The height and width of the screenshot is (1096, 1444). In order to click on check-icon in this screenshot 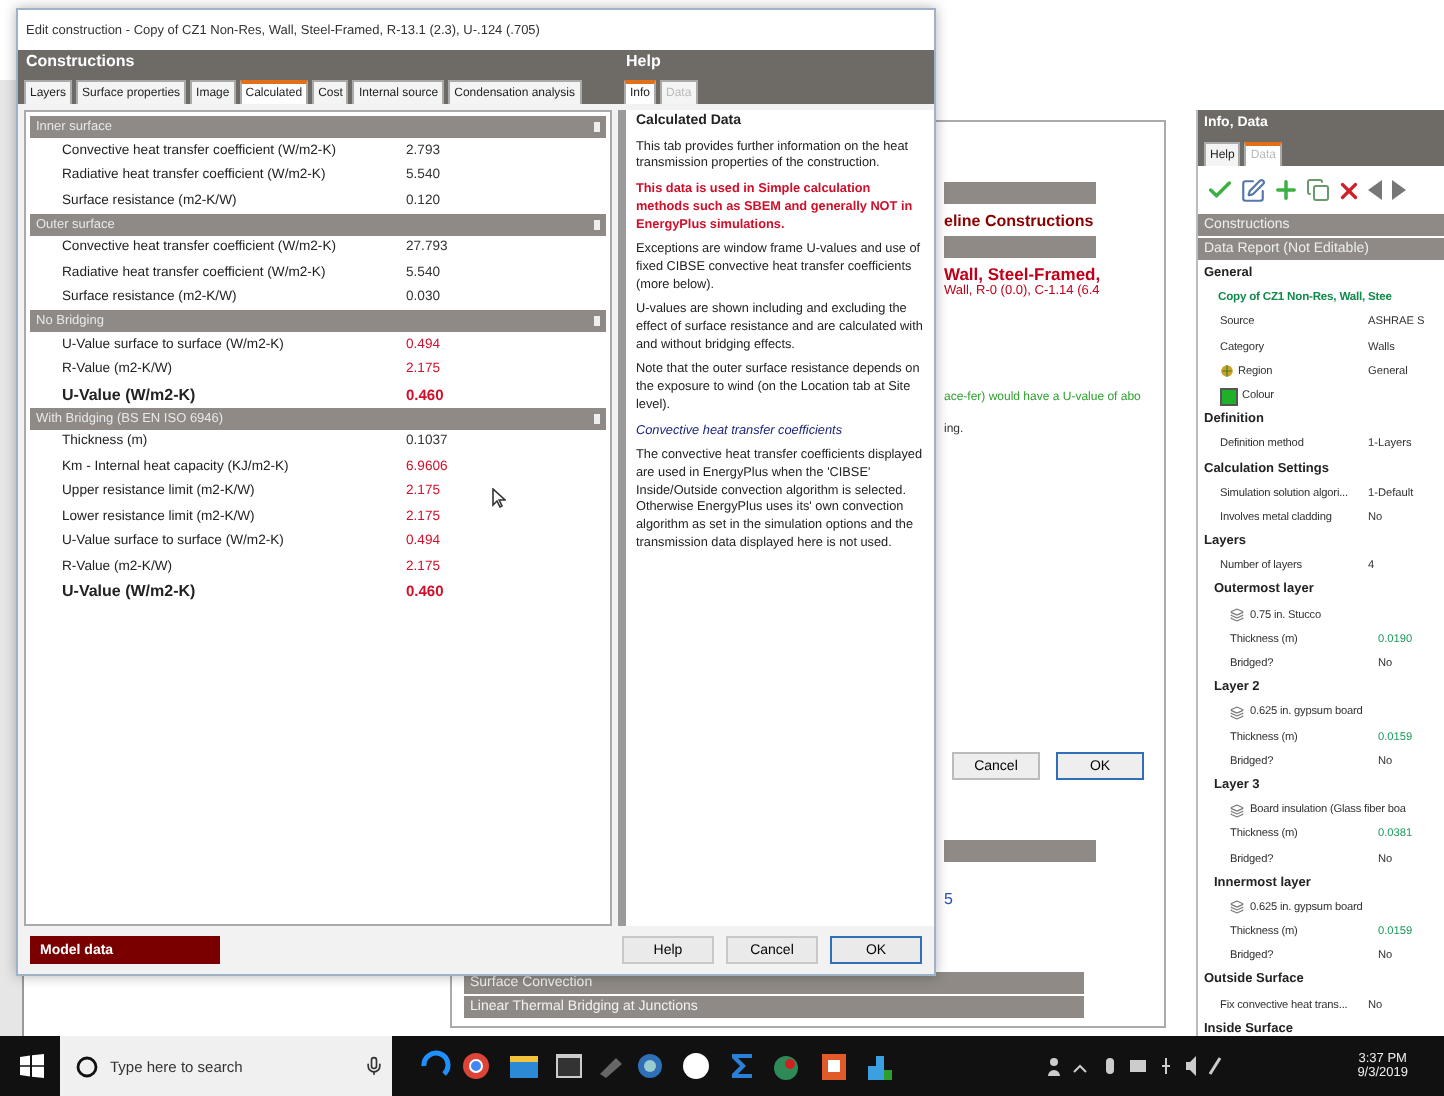, I will do `click(1220, 190)`.